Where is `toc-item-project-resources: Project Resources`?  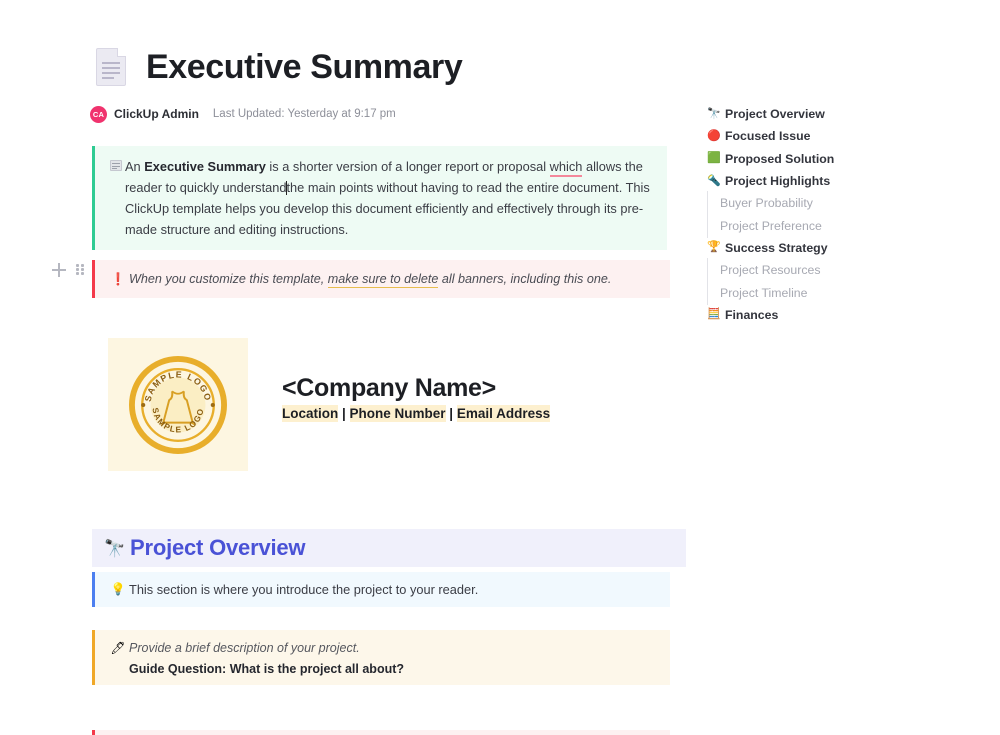
toc-item-project-resources: Project Resources is located at coordinates (832, 270).